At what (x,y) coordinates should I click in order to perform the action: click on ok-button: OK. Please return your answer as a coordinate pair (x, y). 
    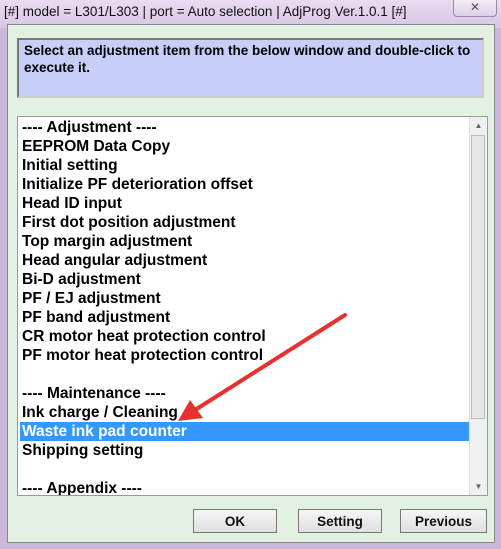
    Looking at the image, I should click on (235, 521).